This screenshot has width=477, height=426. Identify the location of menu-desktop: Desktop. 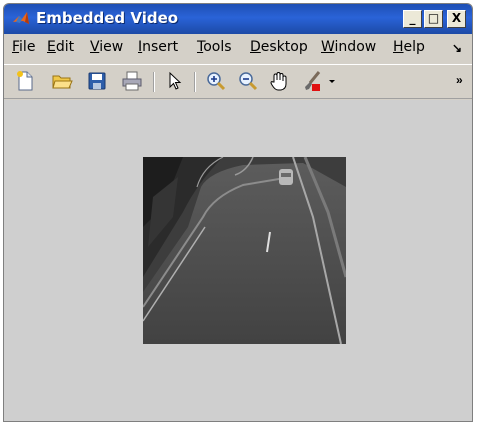
(279, 47).